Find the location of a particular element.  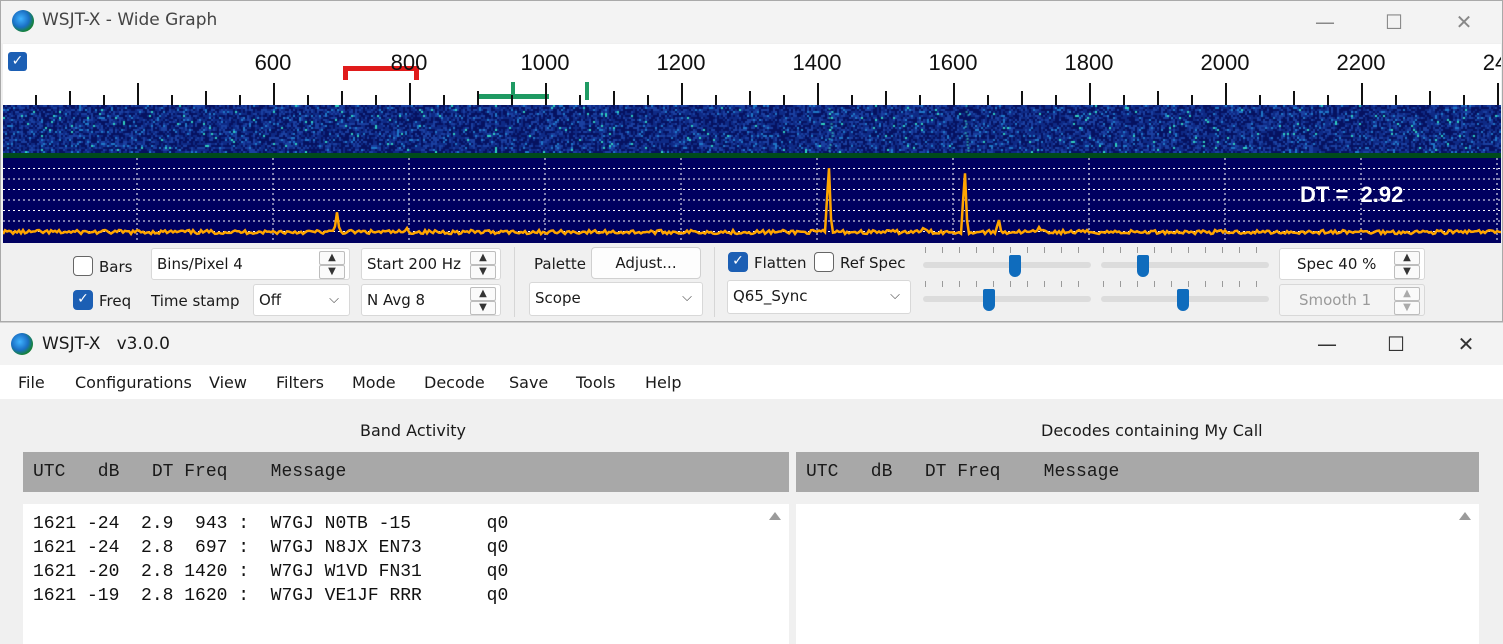

start-frequency-spinbox: Start 200 Hz ▲ ▼ is located at coordinates (431, 264).